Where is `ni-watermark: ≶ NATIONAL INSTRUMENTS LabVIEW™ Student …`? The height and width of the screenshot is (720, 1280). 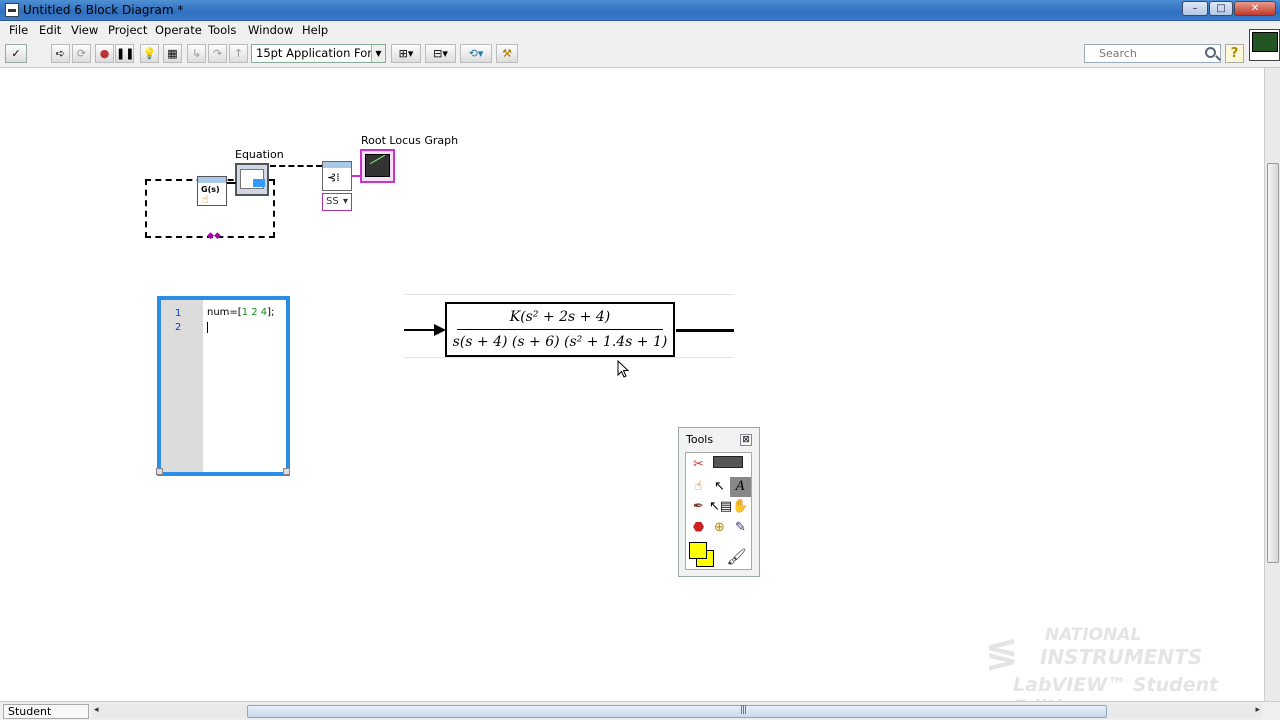
ni-watermark: ≶ NATIONAL INSTRUMENTS LabVIEW™ Student … is located at coordinates (1125, 671).